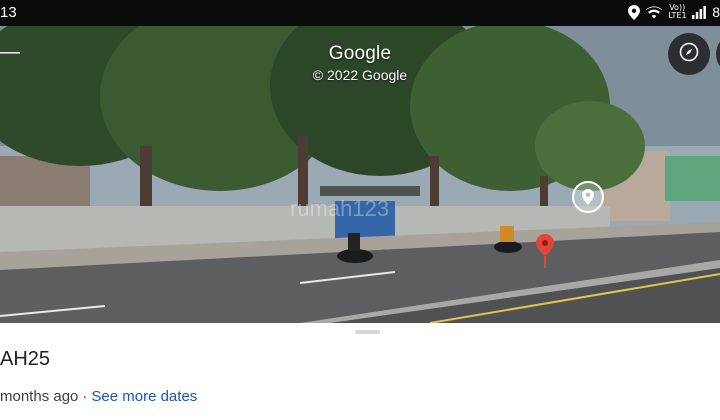 Image resolution: width=720 pixels, height=420 pixels. I want to click on location-marker-icon, so click(588, 197).